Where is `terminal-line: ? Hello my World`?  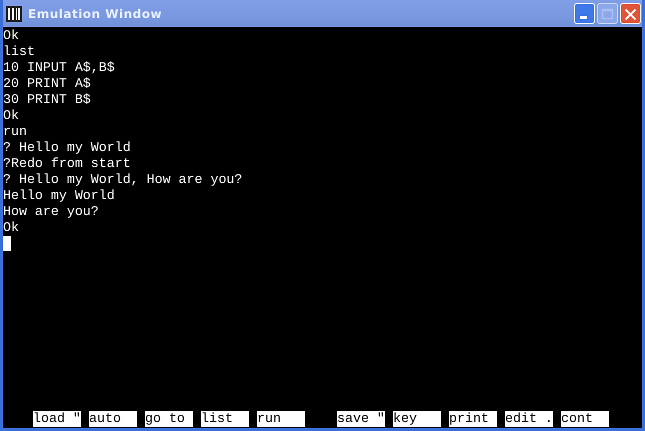
terminal-line: ? Hello my World is located at coordinates (67, 148).